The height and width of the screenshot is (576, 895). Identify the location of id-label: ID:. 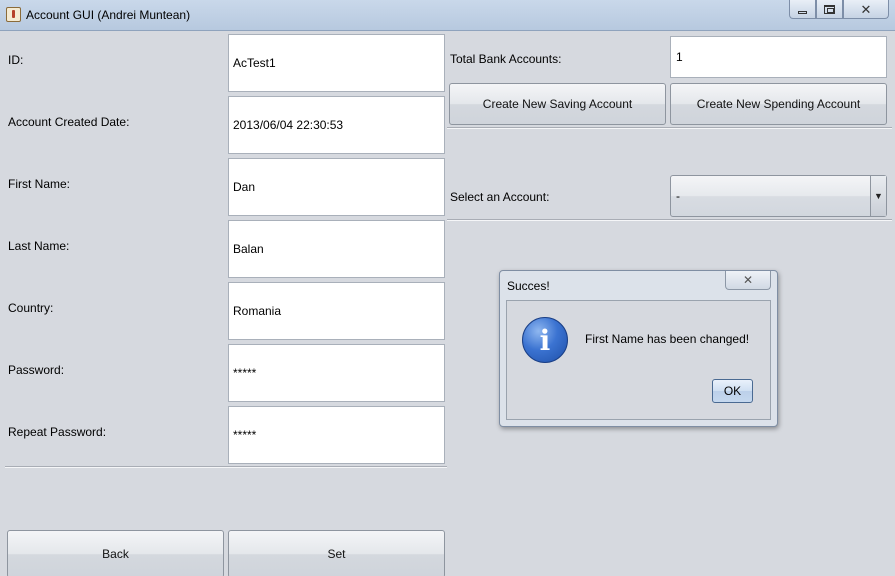
(16, 60).